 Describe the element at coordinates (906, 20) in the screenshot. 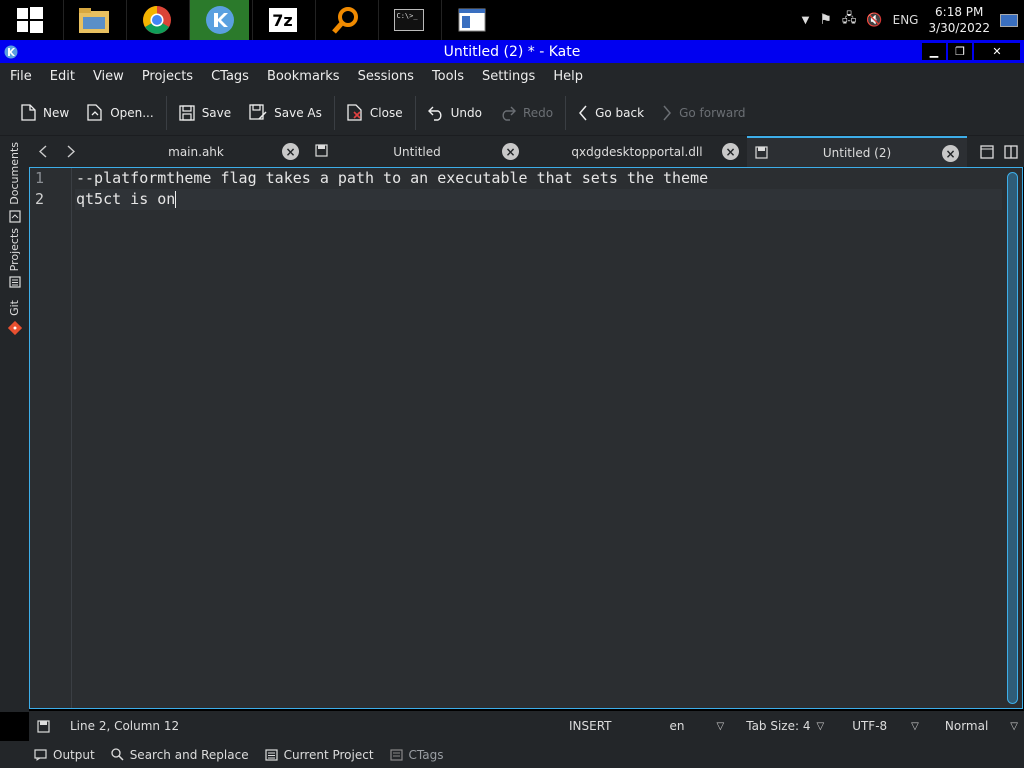

I see `language-indicator: ENG` at that location.